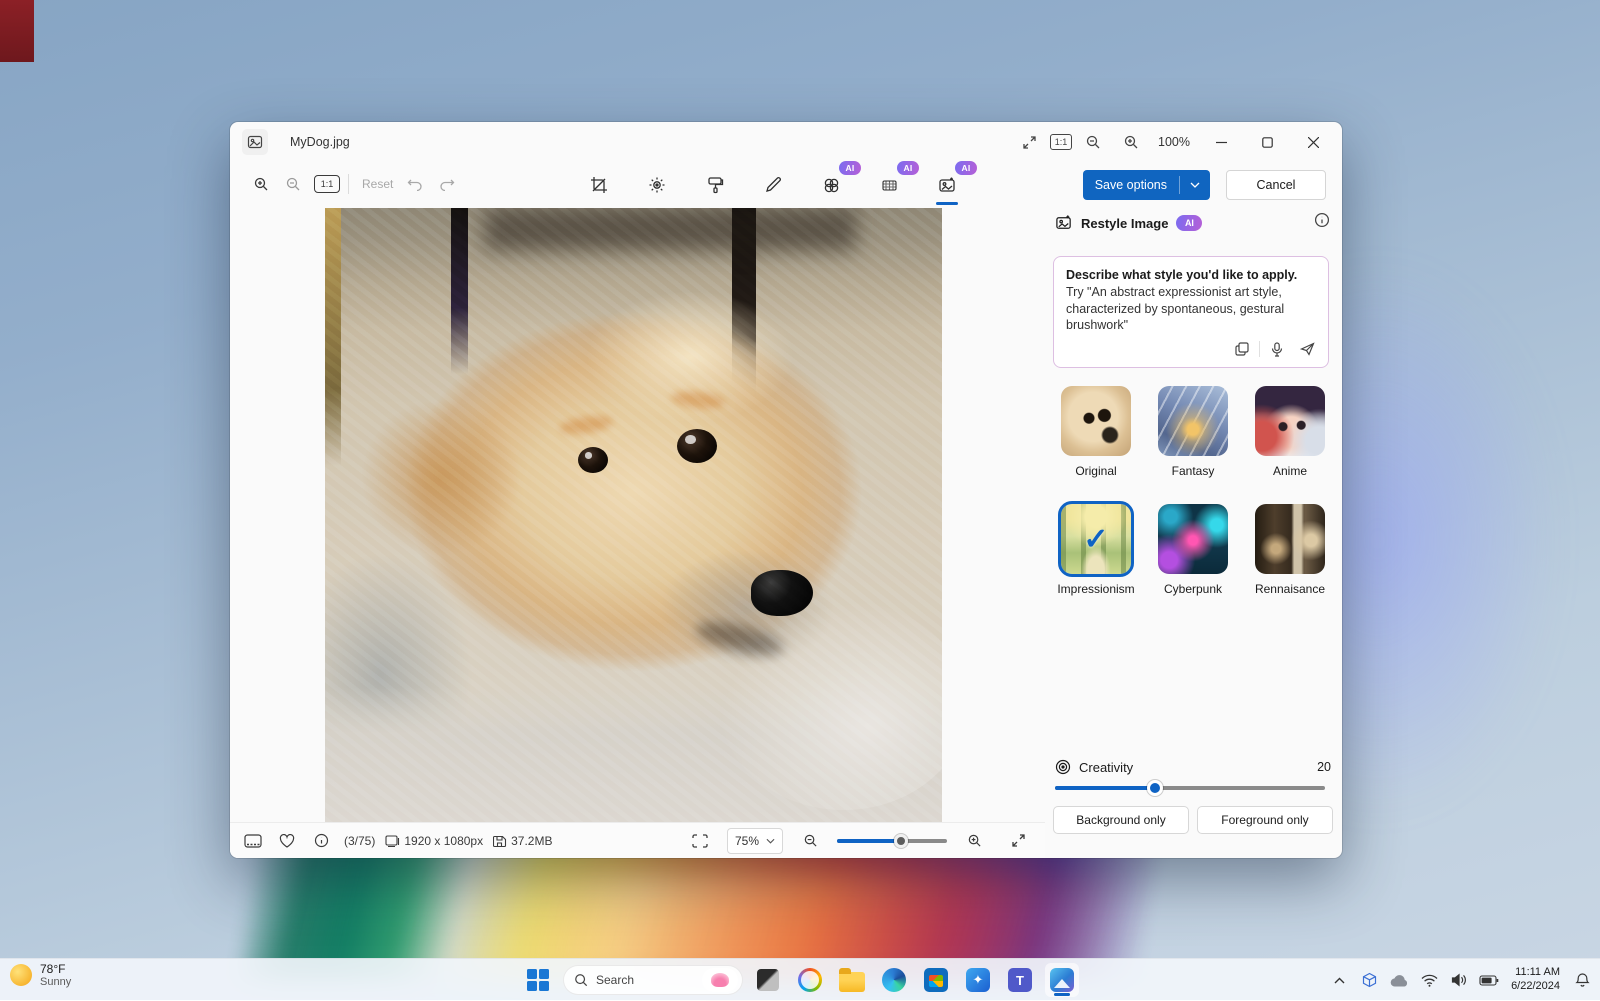 The image size is (1600, 1001). Describe the element at coordinates (1369, 980) in the screenshot. I see `tray-app-cube-icon` at that location.